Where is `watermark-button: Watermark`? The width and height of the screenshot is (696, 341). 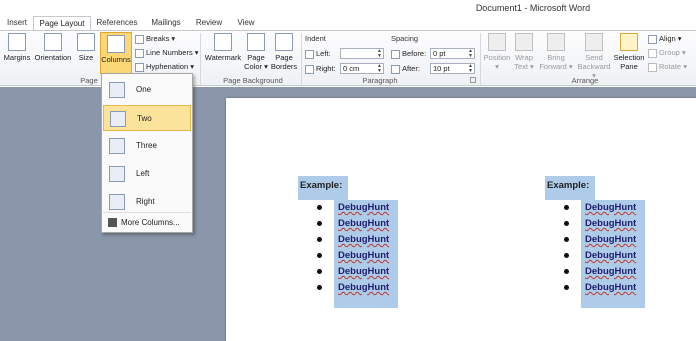
watermark-button: Watermark is located at coordinates (223, 47).